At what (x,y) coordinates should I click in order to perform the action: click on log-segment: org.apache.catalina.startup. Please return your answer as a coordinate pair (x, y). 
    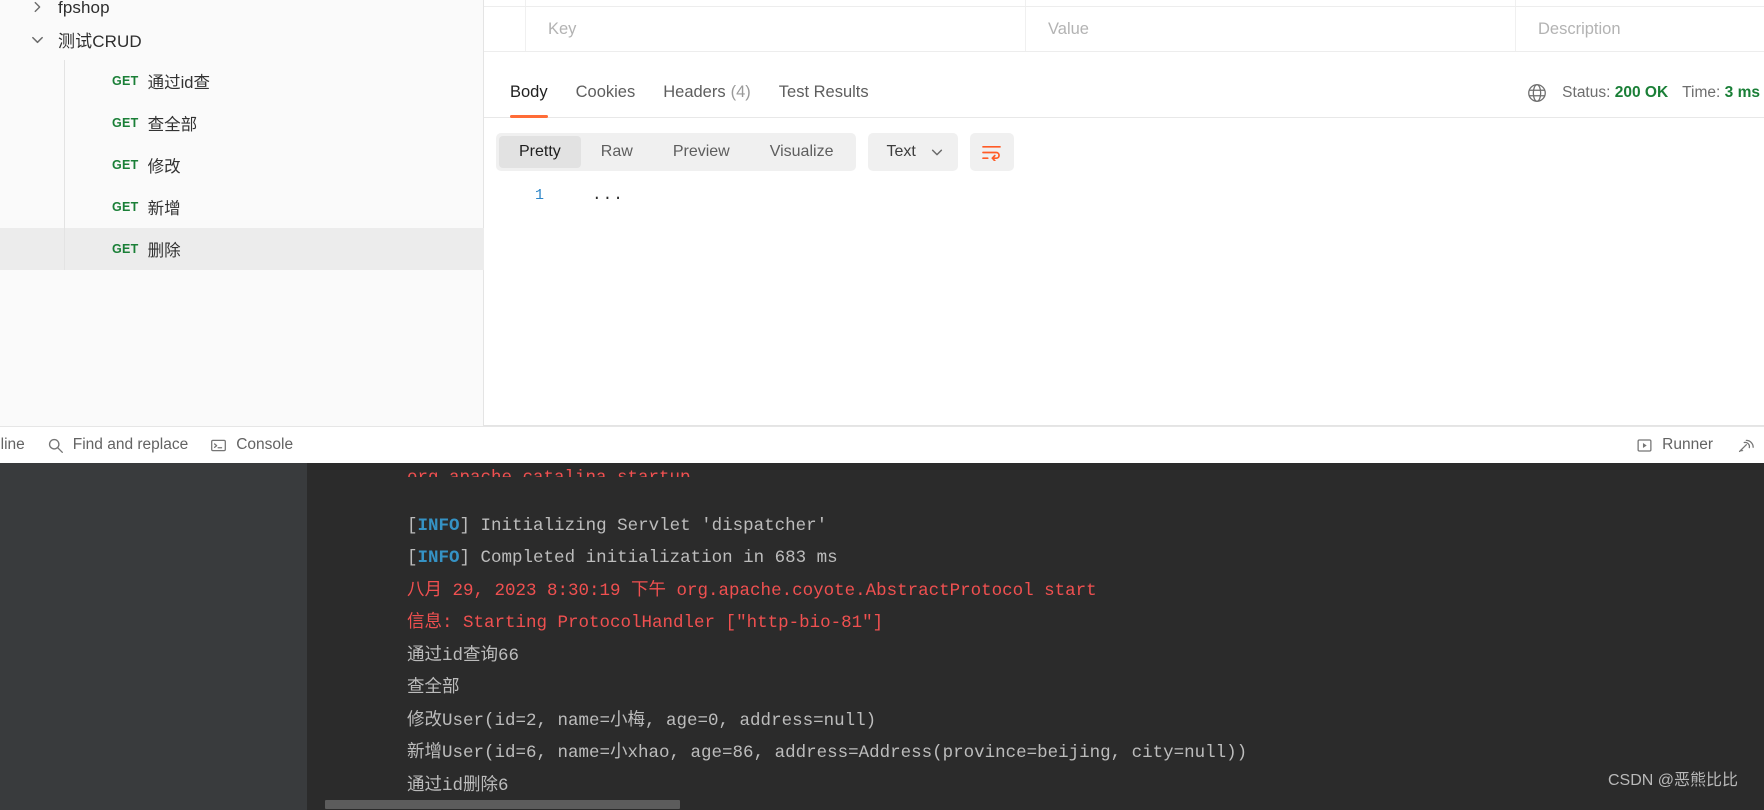
    Looking at the image, I should click on (549, 472).